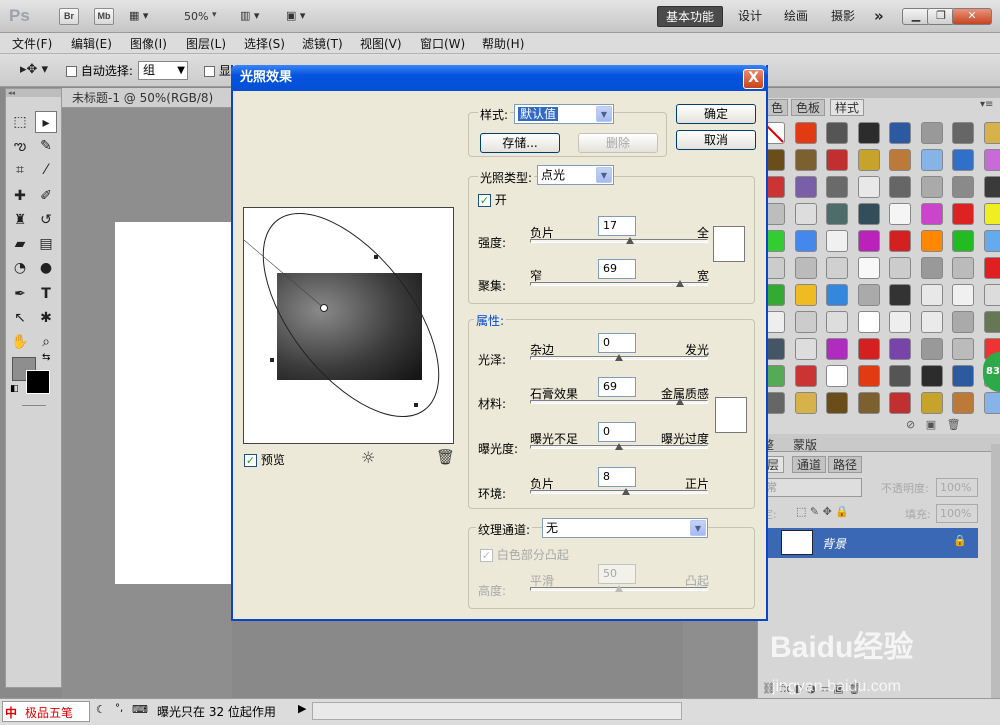  What do you see at coordinates (879, 16) in the screenshot?
I see `more-workspaces-button: »` at bounding box center [879, 16].